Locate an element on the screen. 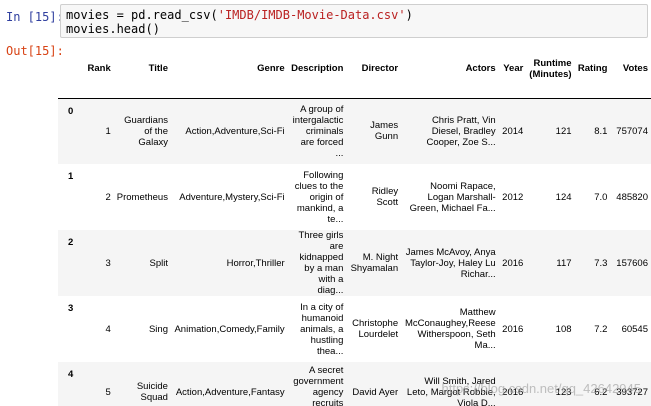  cell-rating: 7.2 is located at coordinates (601, 329).